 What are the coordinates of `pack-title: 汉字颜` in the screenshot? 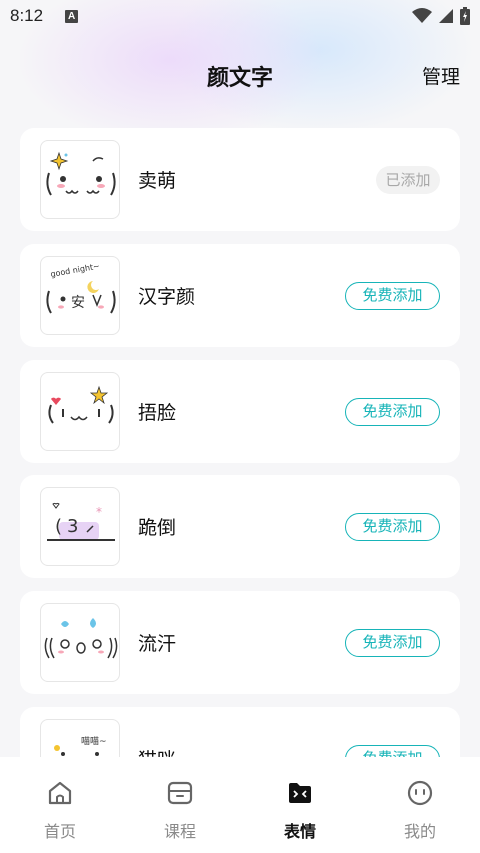 It's located at (167, 297).